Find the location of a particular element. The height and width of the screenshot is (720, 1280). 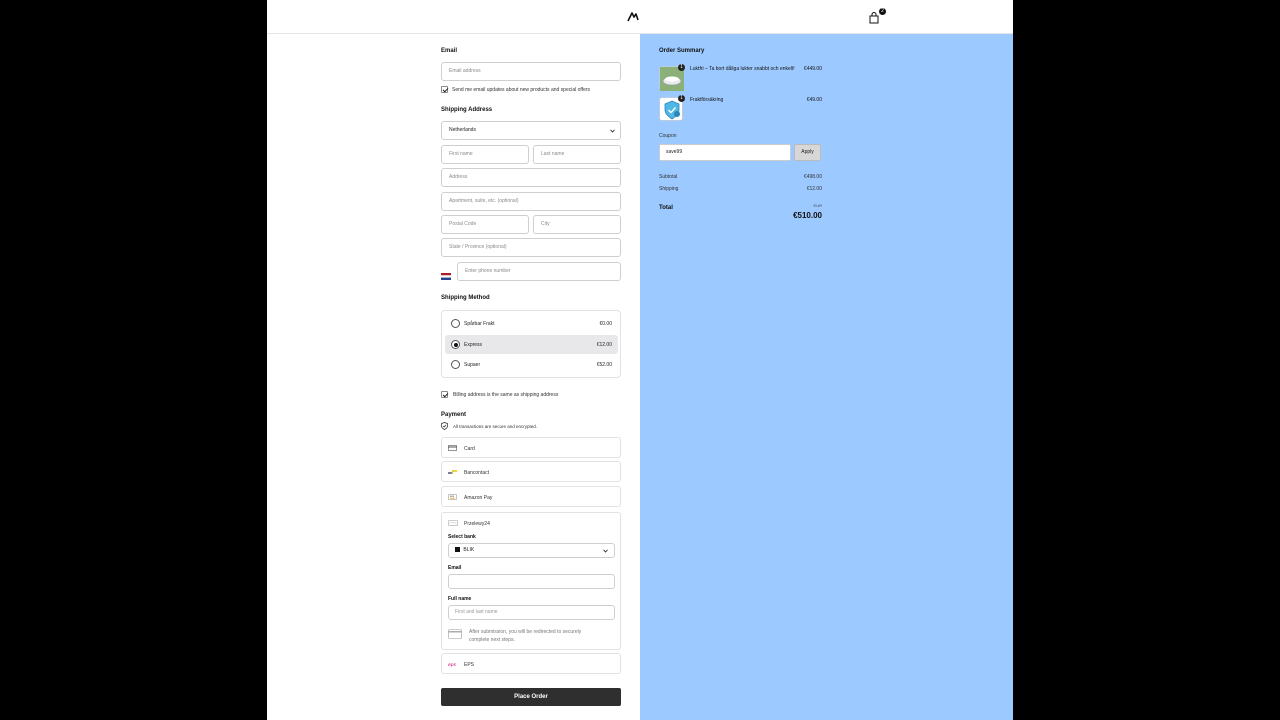

cart-button: 2 is located at coordinates (877, 16).